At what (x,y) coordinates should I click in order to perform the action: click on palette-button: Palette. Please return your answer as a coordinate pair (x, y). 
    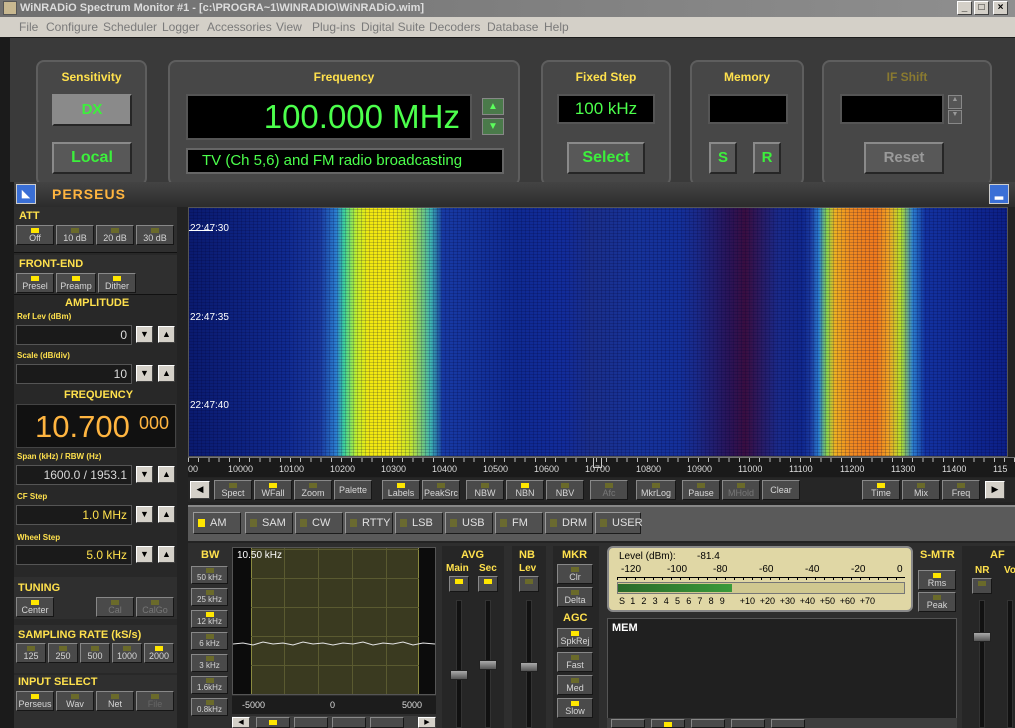
    Looking at the image, I should click on (353, 490).